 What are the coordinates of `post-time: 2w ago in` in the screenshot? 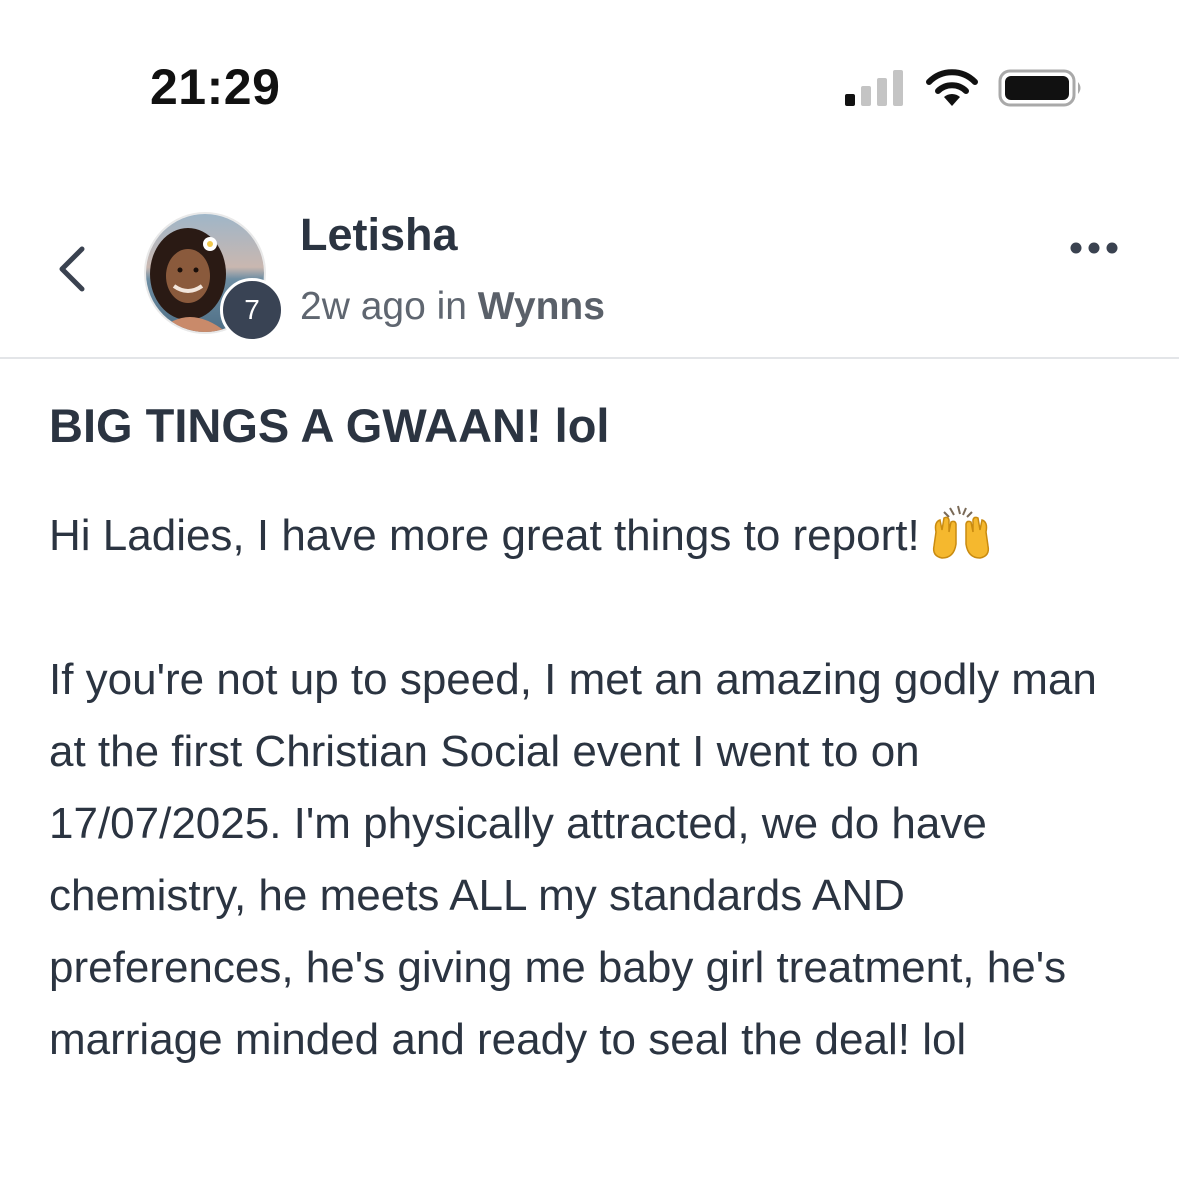 It's located at (389, 306).